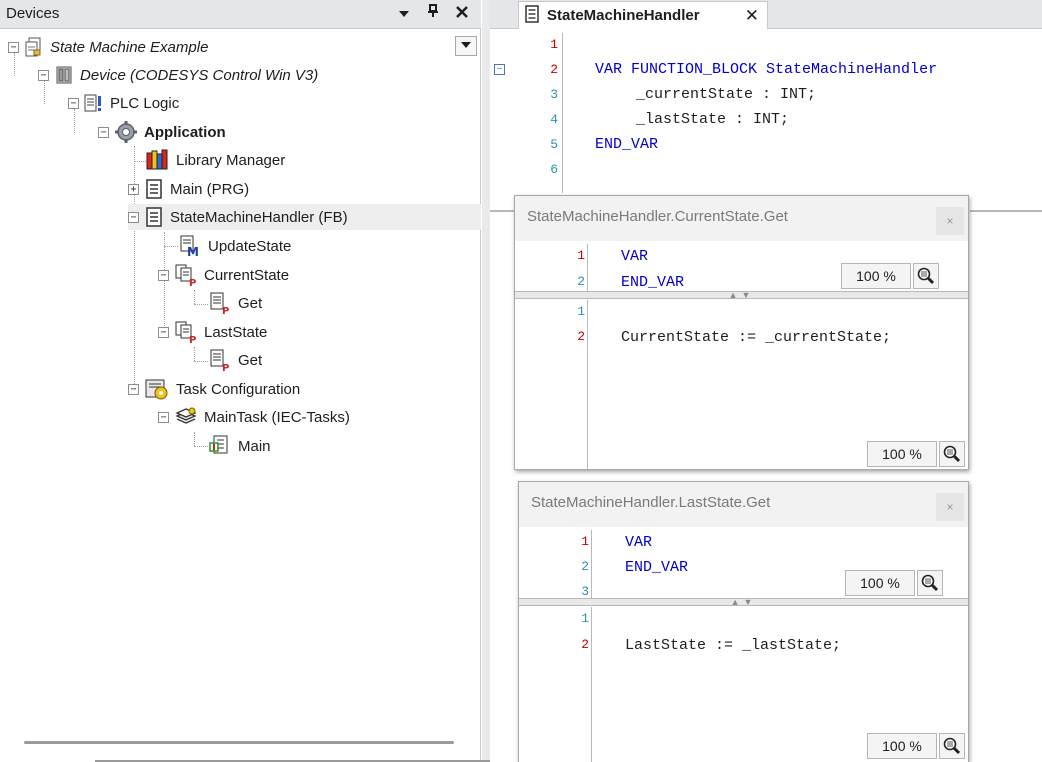  Describe the element at coordinates (133, 189) in the screenshot. I see `expand-toggle-icon: +` at that location.